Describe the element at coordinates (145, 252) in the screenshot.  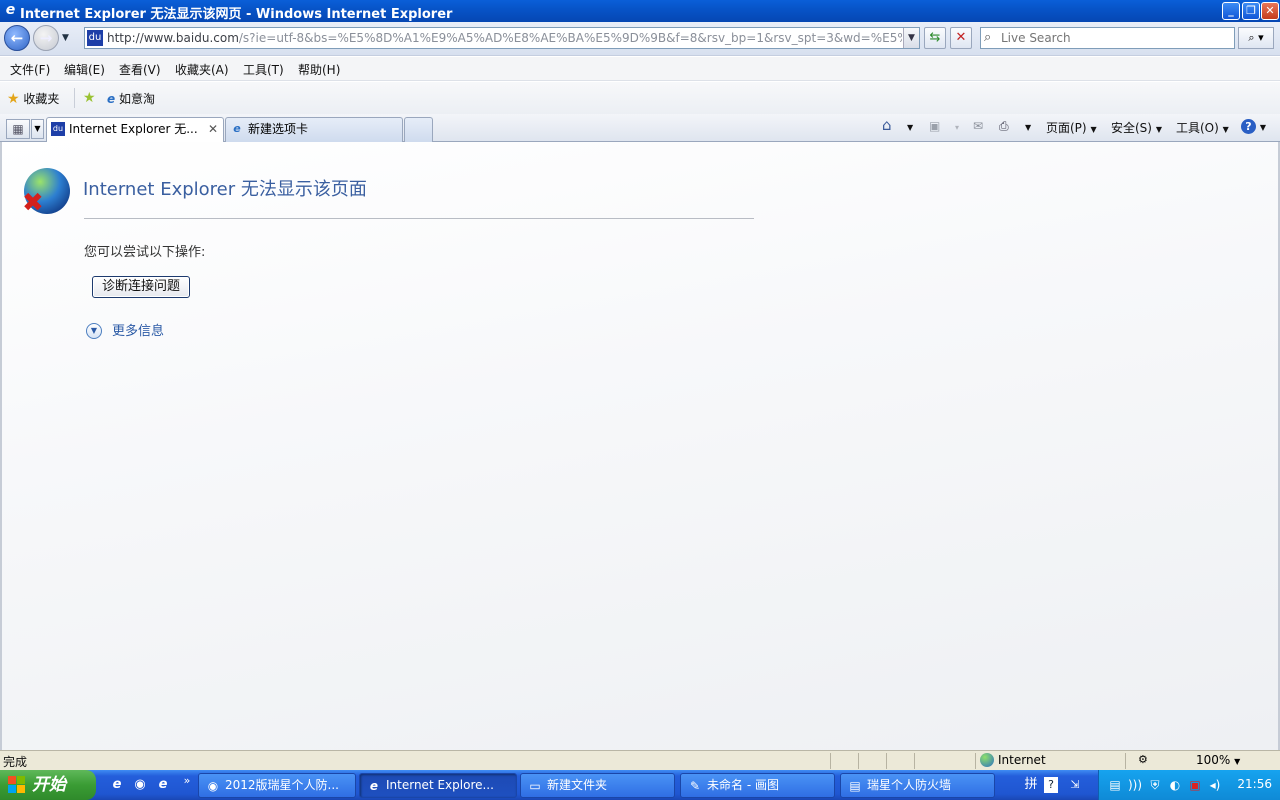
I see `try-instructions: 您可以尝试以下操作:` at that location.